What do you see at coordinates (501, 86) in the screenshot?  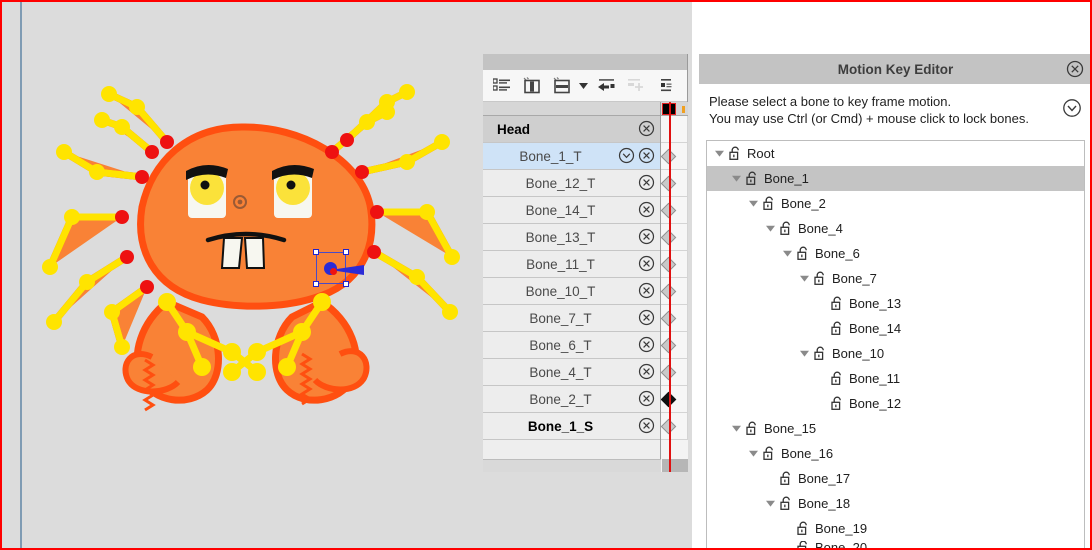 I see `channel-list-icon` at bounding box center [501, 86].